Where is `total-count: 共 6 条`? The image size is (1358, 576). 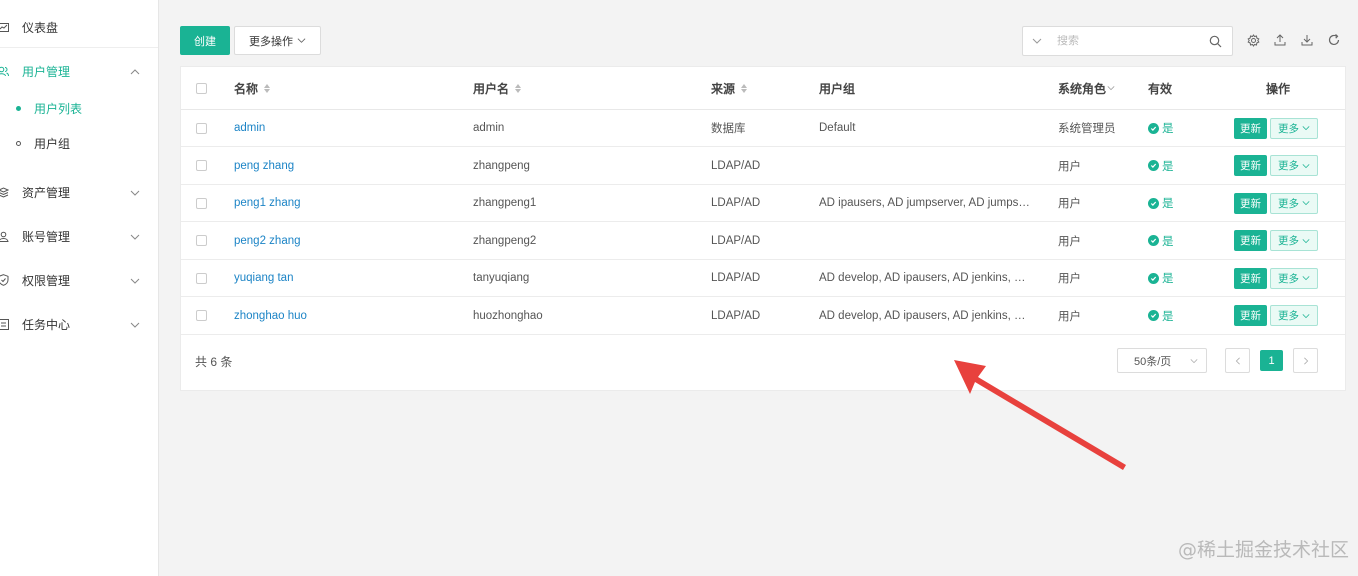
total-count: 共 6 条 is located at coordinates (214, 362).